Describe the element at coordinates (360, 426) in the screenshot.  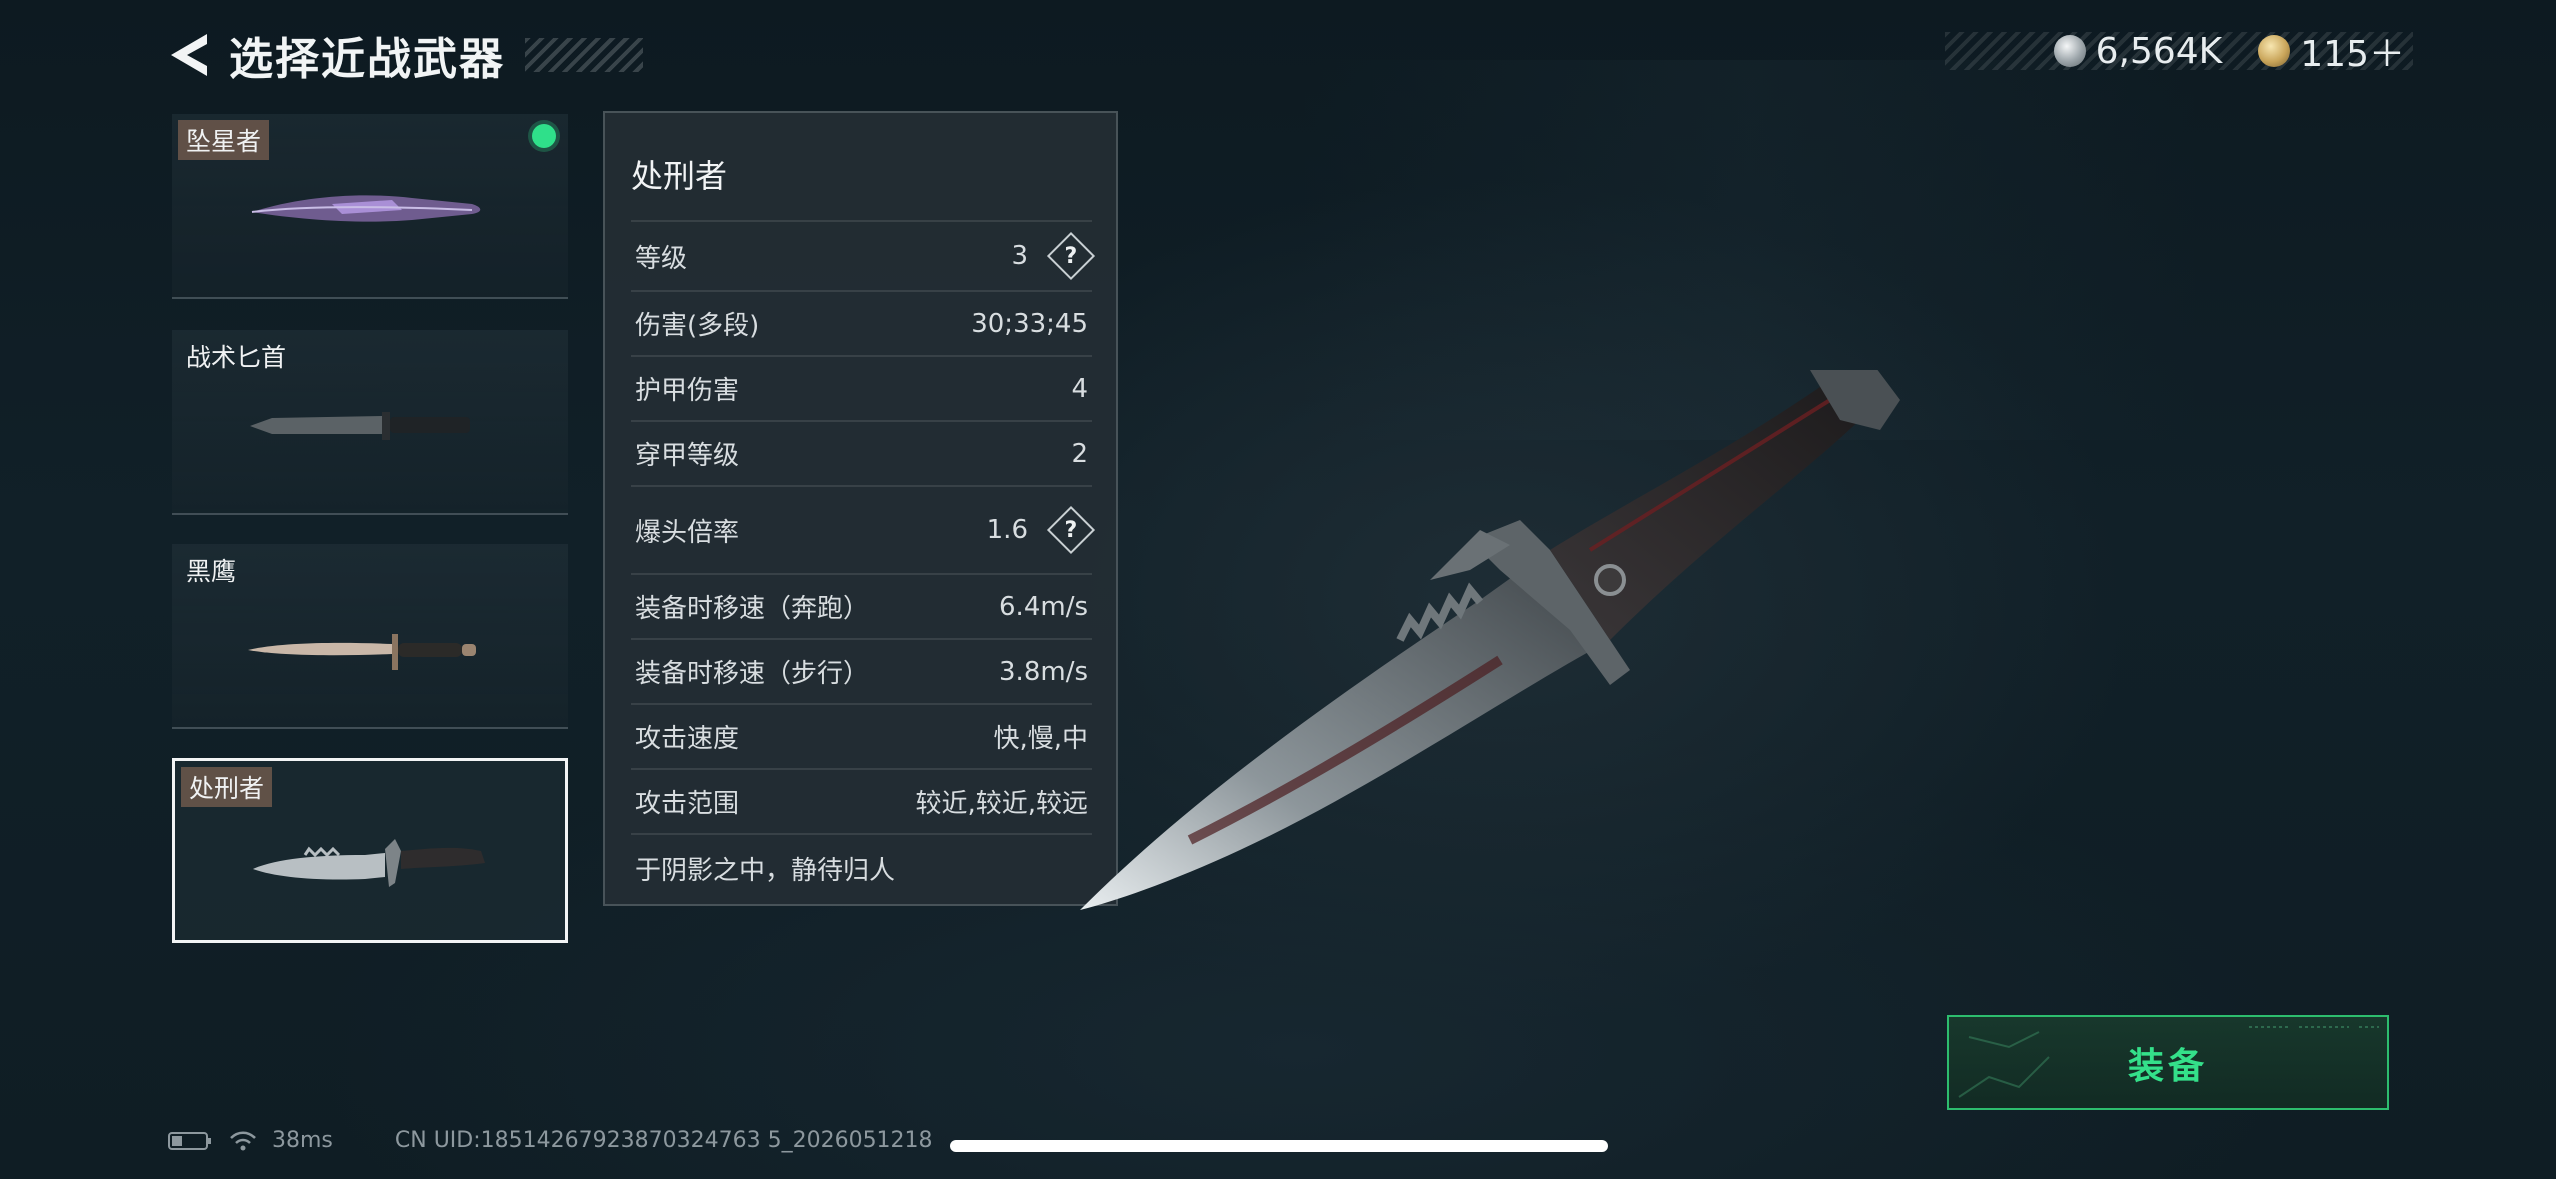
I see `tactical-dagger-icon` at that location.